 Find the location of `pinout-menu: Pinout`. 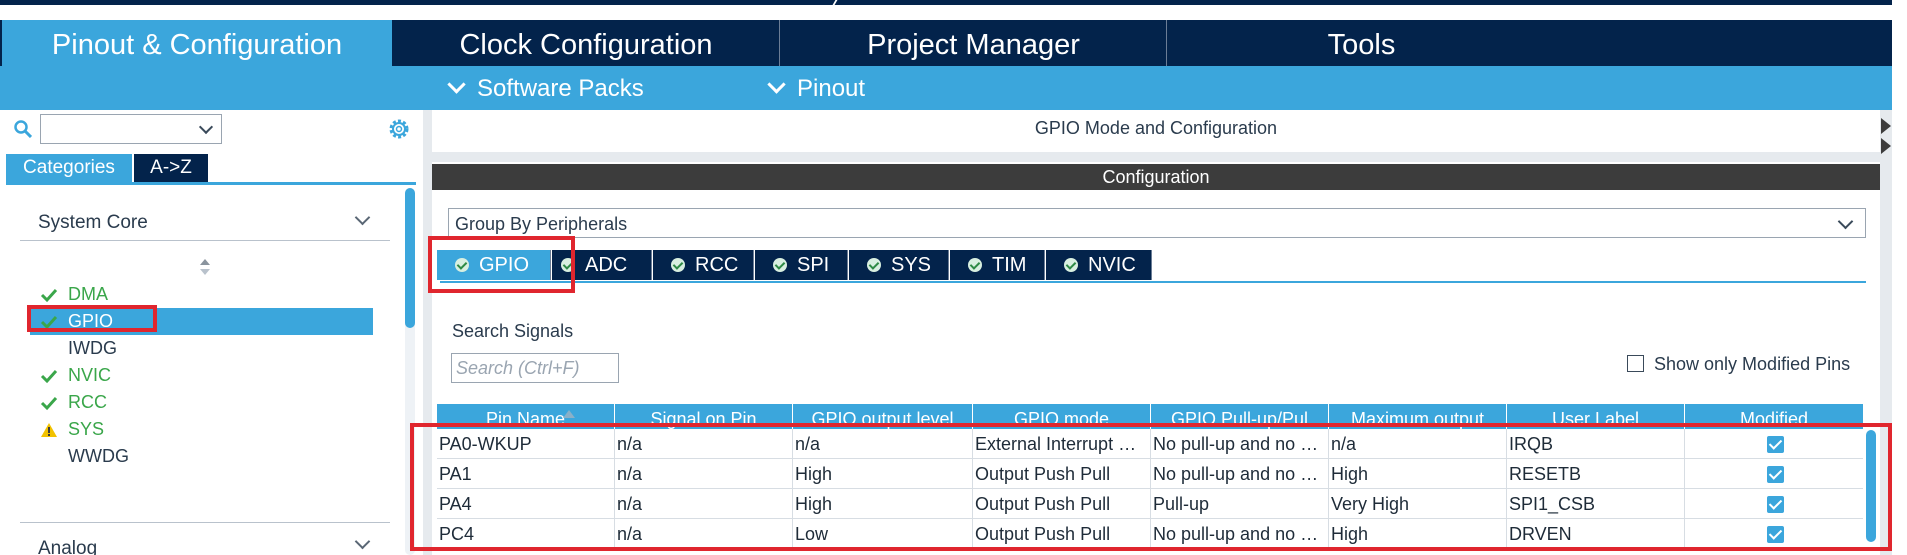

pinout-menu: Pinout is located at coordinates (816, 88).